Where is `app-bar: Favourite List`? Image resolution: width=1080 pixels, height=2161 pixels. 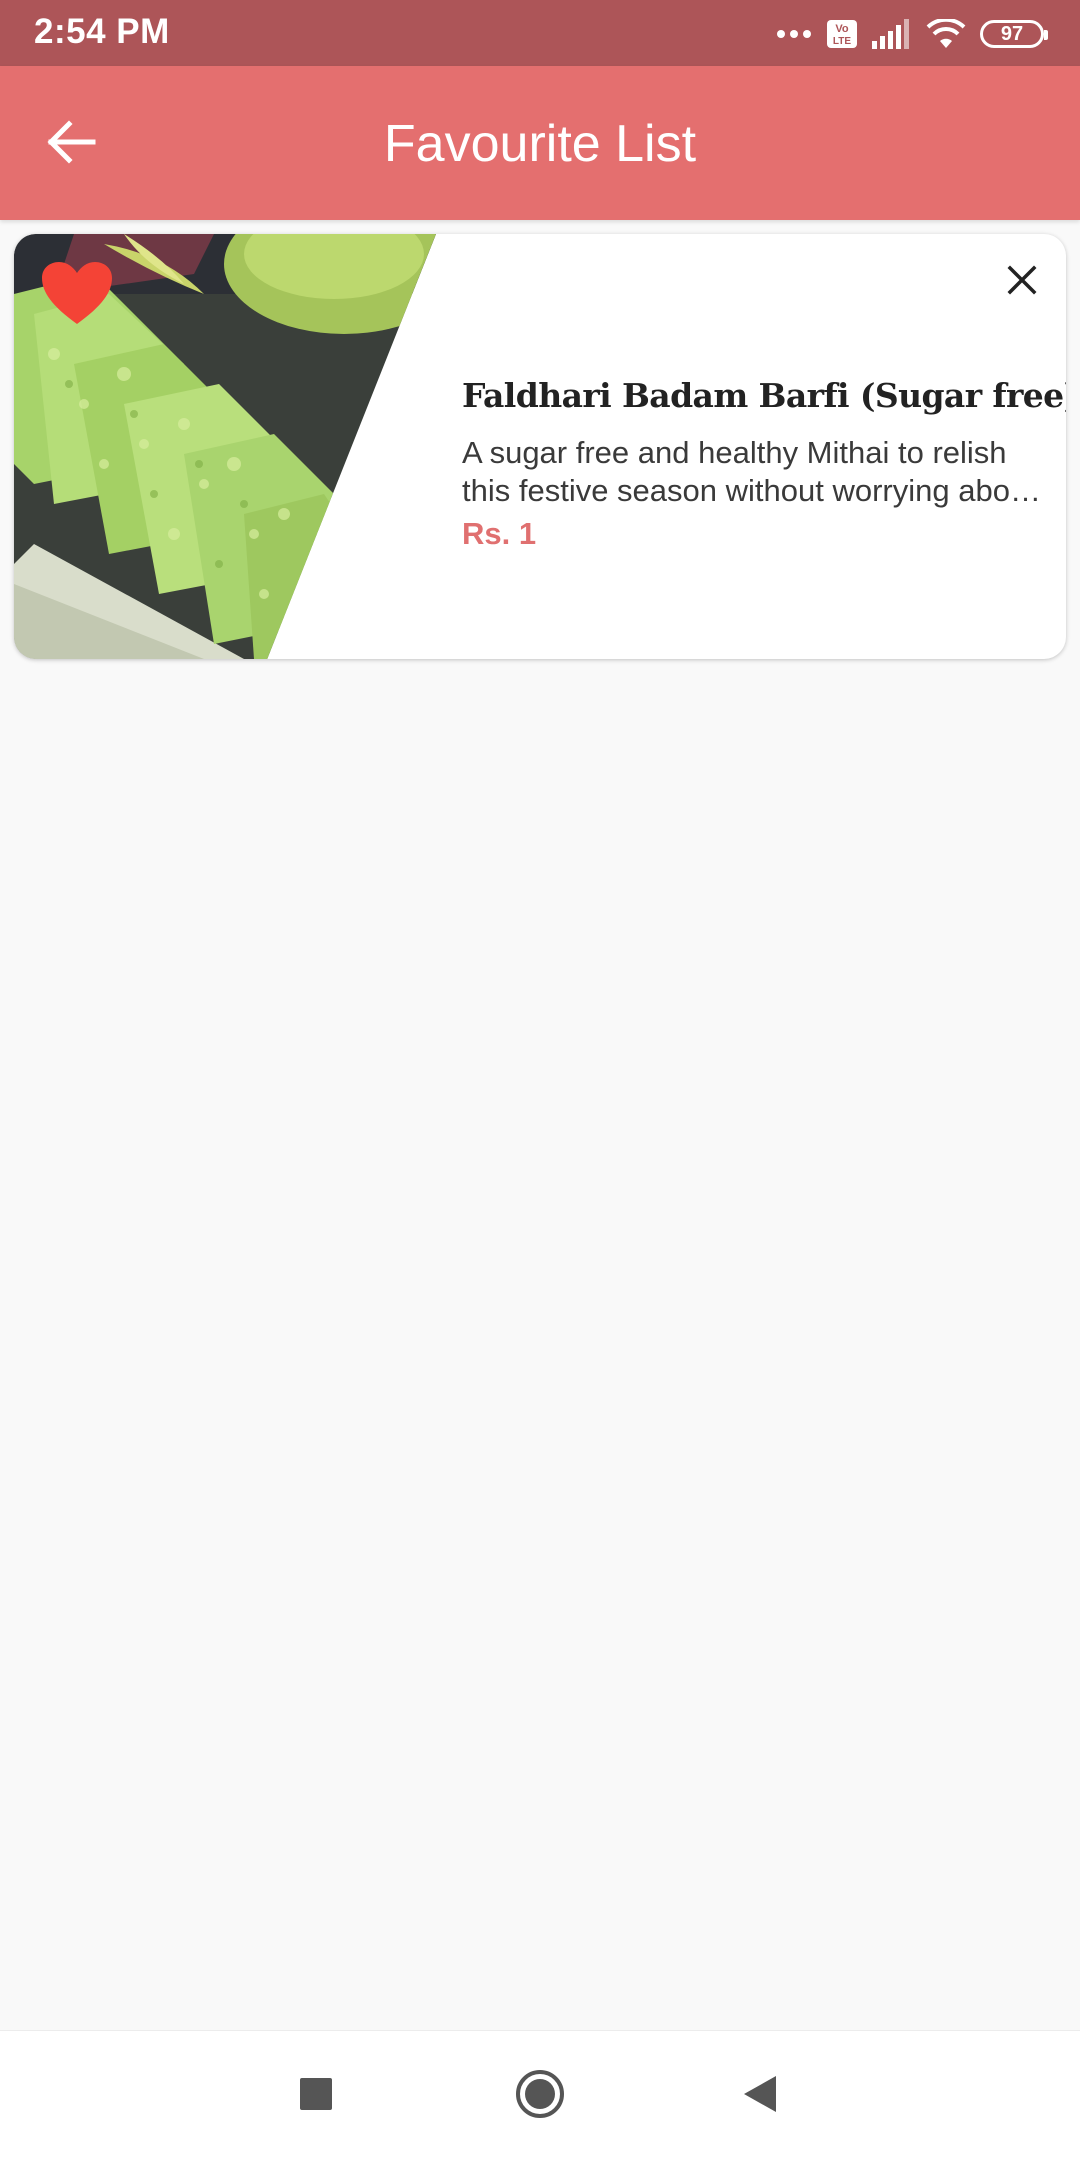 app-bar: Favourite List is located at coordinates (540, 143).